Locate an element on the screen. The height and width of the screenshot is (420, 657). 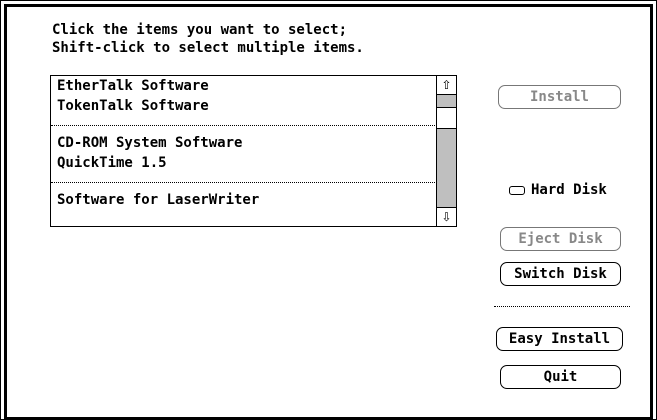
list-group: EtherTalk Software TokenTalk Software is located at coordinates (243, 96).